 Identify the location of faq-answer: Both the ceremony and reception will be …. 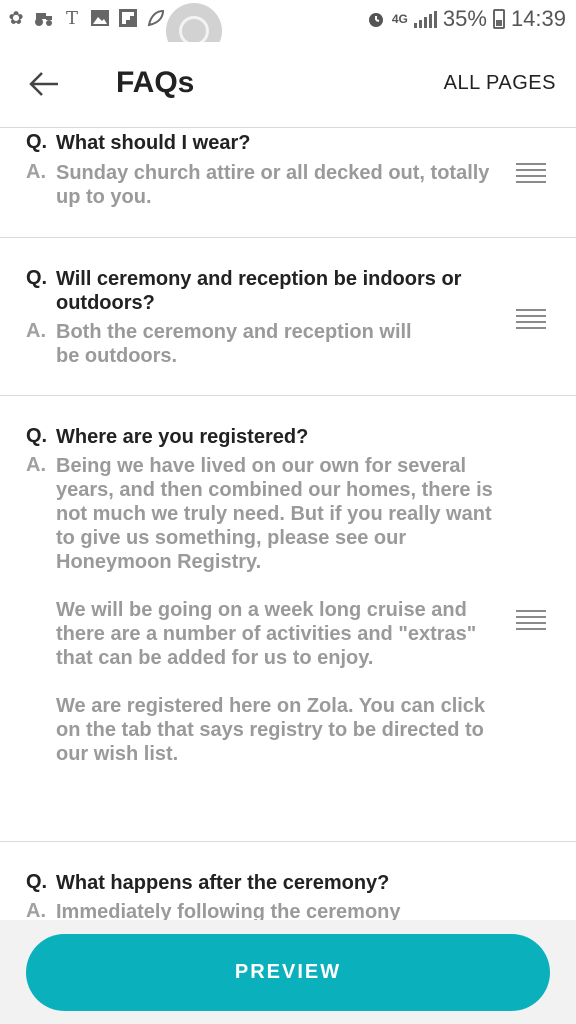
(234, 344).